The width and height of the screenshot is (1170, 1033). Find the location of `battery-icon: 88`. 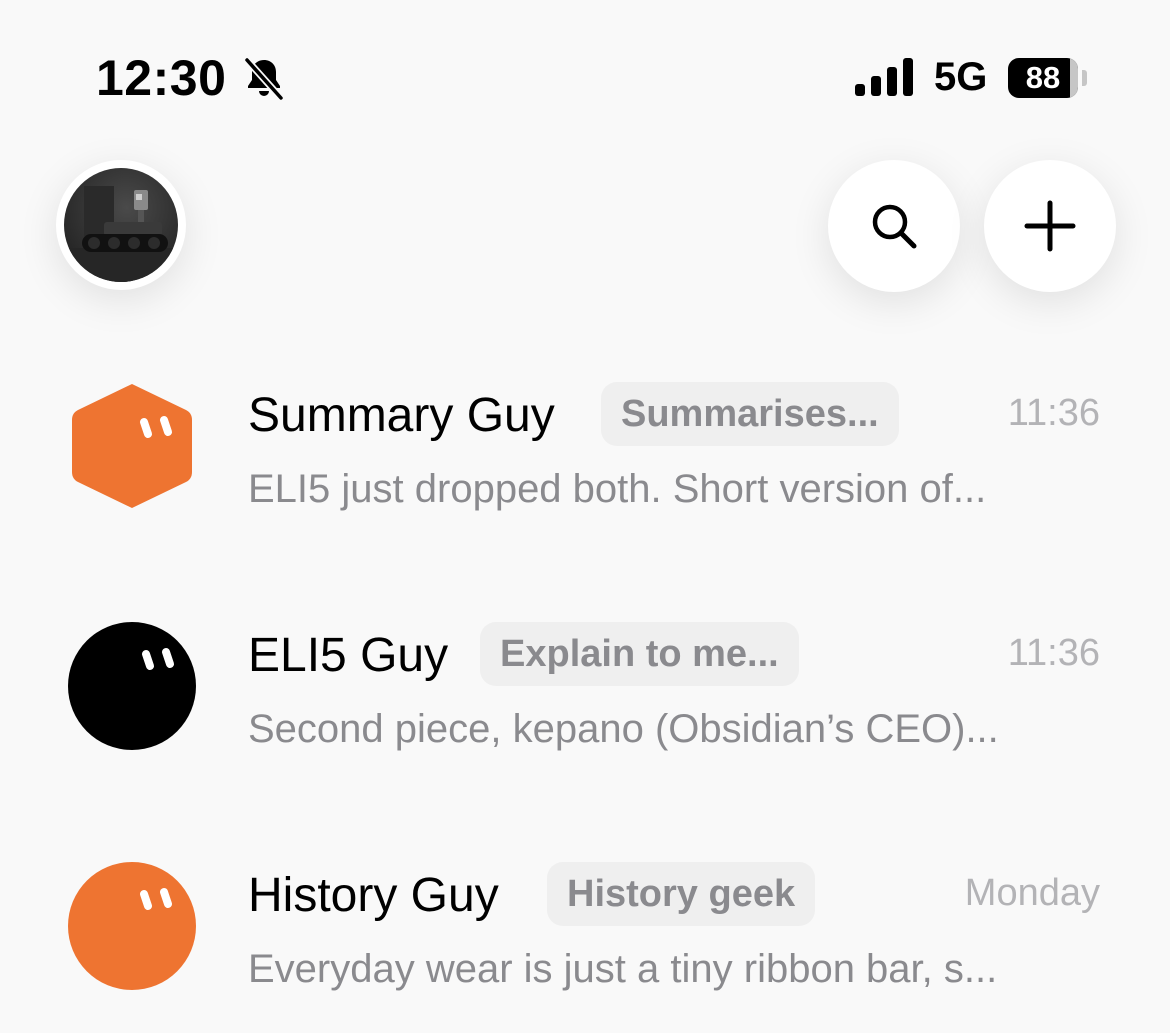

battery-icon: 88 is located at coordinates (1043, 78).